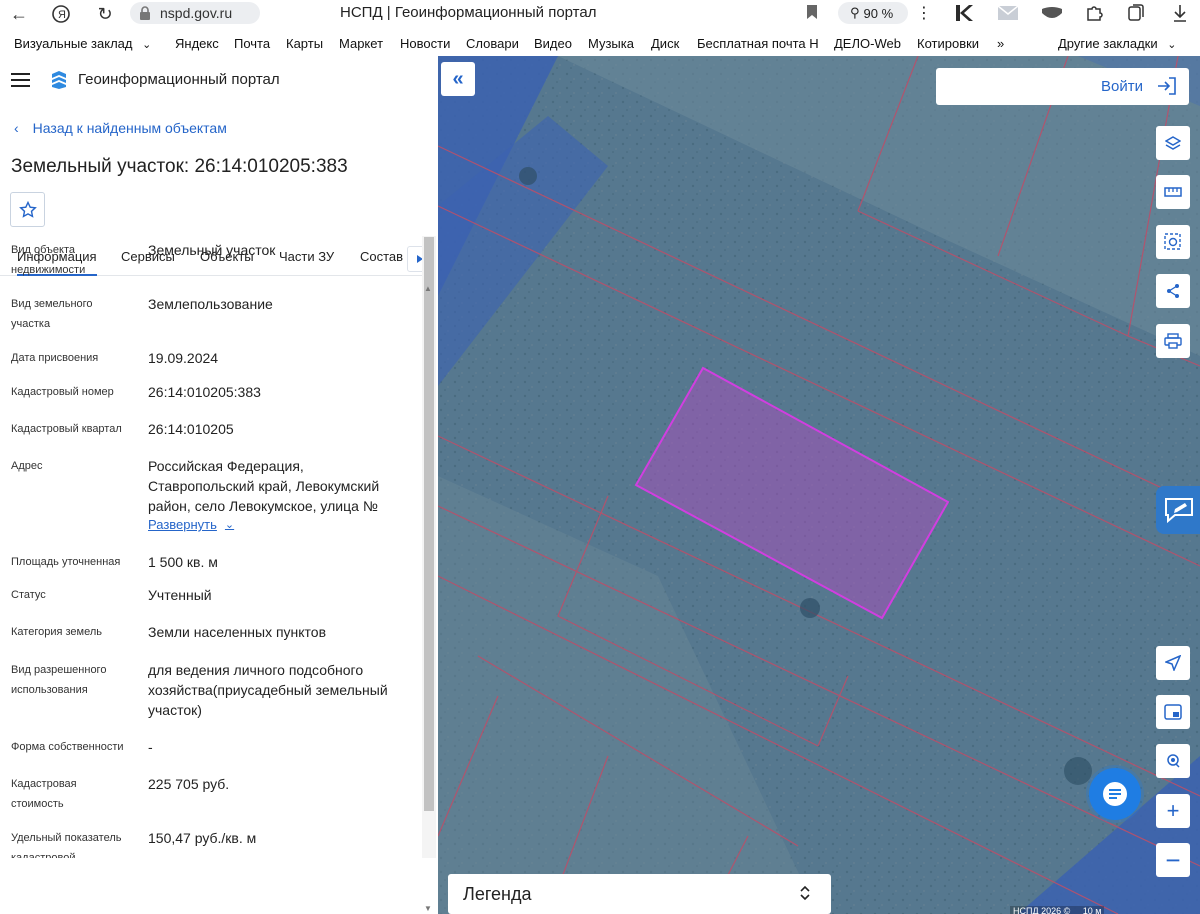 This screenshot has height=914, width=1200. I want to click on row-value: 150,47 руб./кв. м, so click(202, 838).